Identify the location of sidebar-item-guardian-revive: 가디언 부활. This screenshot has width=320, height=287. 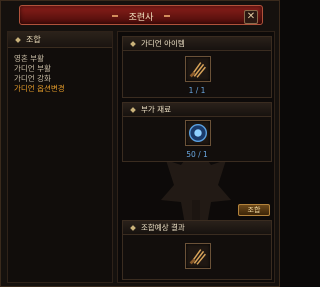
(63, 69).